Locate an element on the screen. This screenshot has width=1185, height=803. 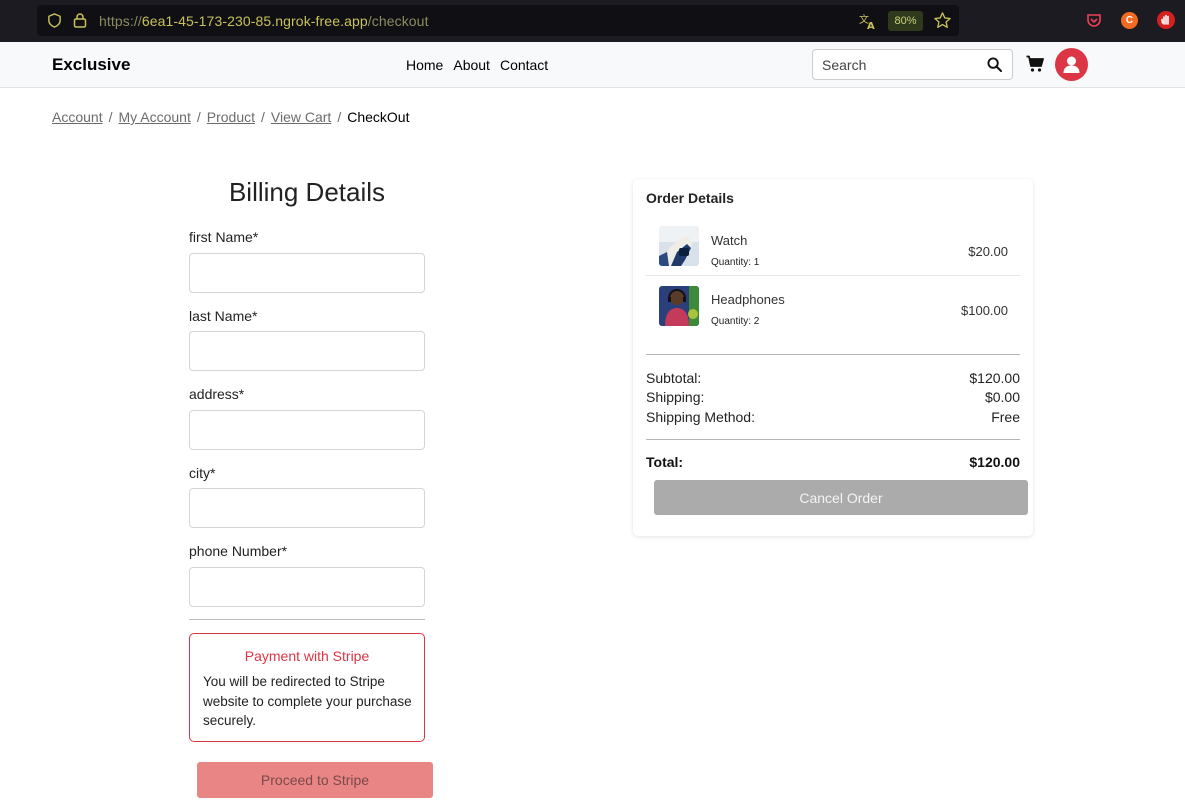
user-icon is located at coordinates (1071, 64).